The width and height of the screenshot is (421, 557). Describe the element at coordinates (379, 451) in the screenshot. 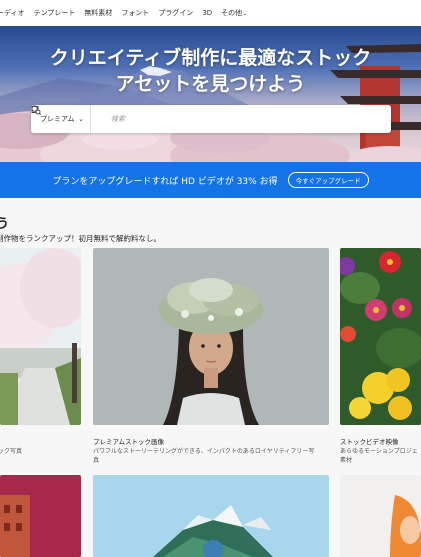

I see `card-stock-video-desc-line1: あらゆるモーションプロジェ` at that location.